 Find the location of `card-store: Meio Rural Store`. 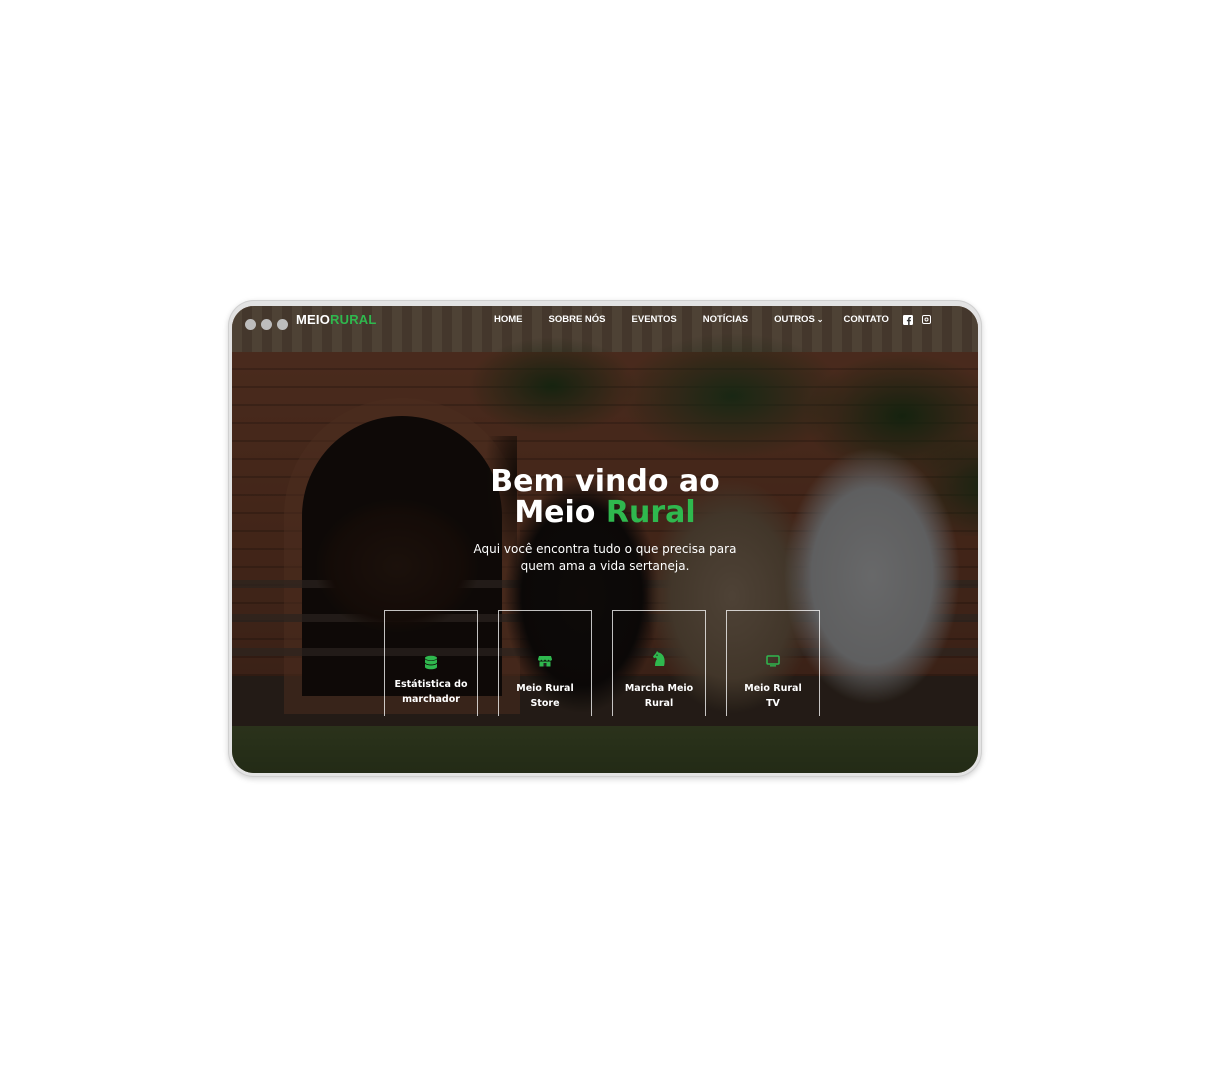

card-store: Meio Rural Store is located at coordinates (545, 663).